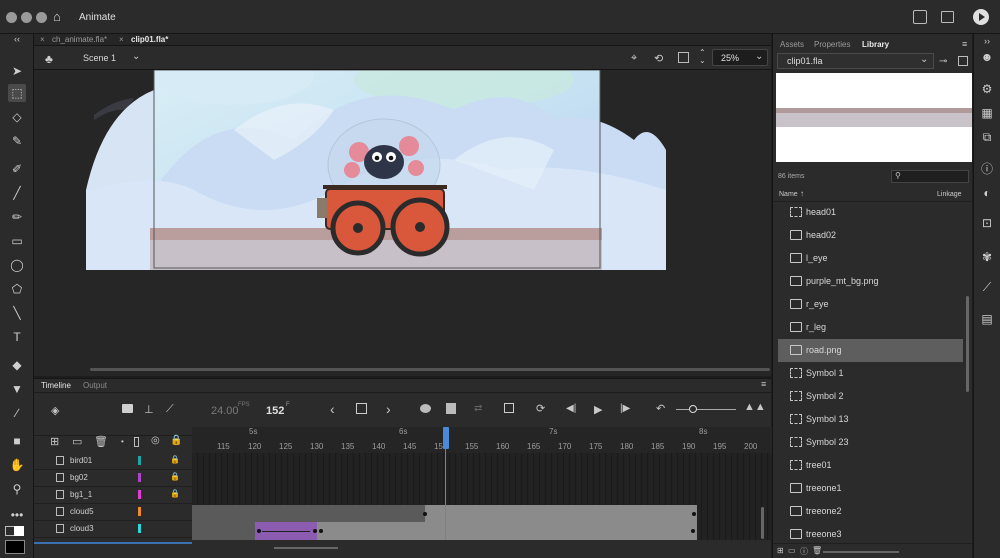 The image size is (1000, 558). I want to click on pin-tool-icon: ✎, so click(17, 141).